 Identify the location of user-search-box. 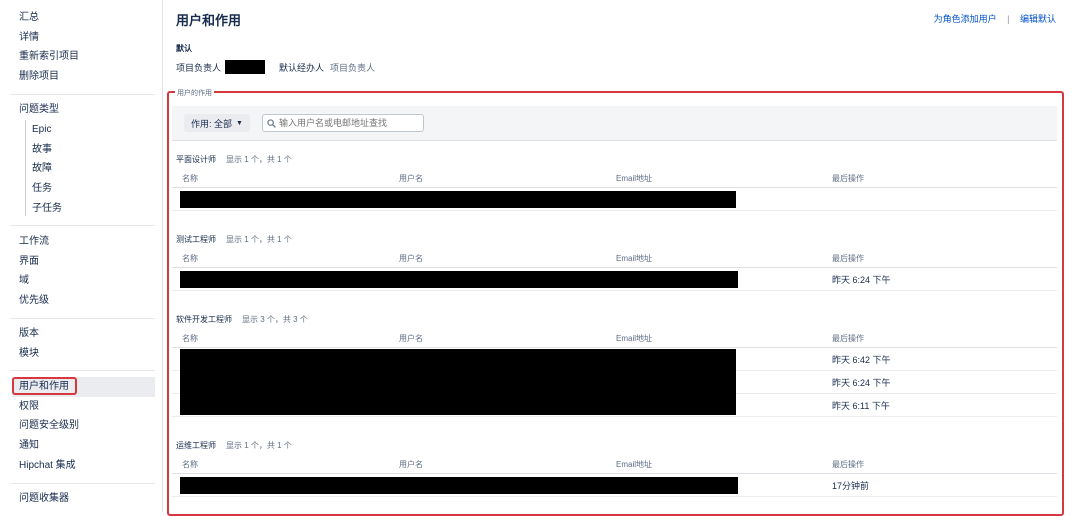
(343, 123).